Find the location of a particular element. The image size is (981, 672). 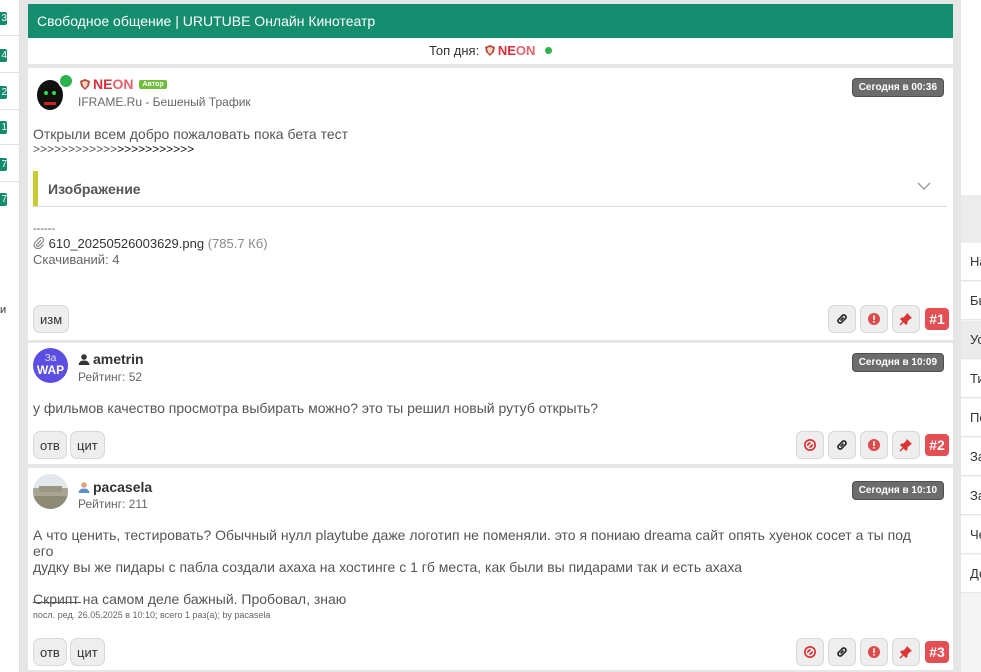

left-count-badge: 4 is located at coordinates (3, 55).